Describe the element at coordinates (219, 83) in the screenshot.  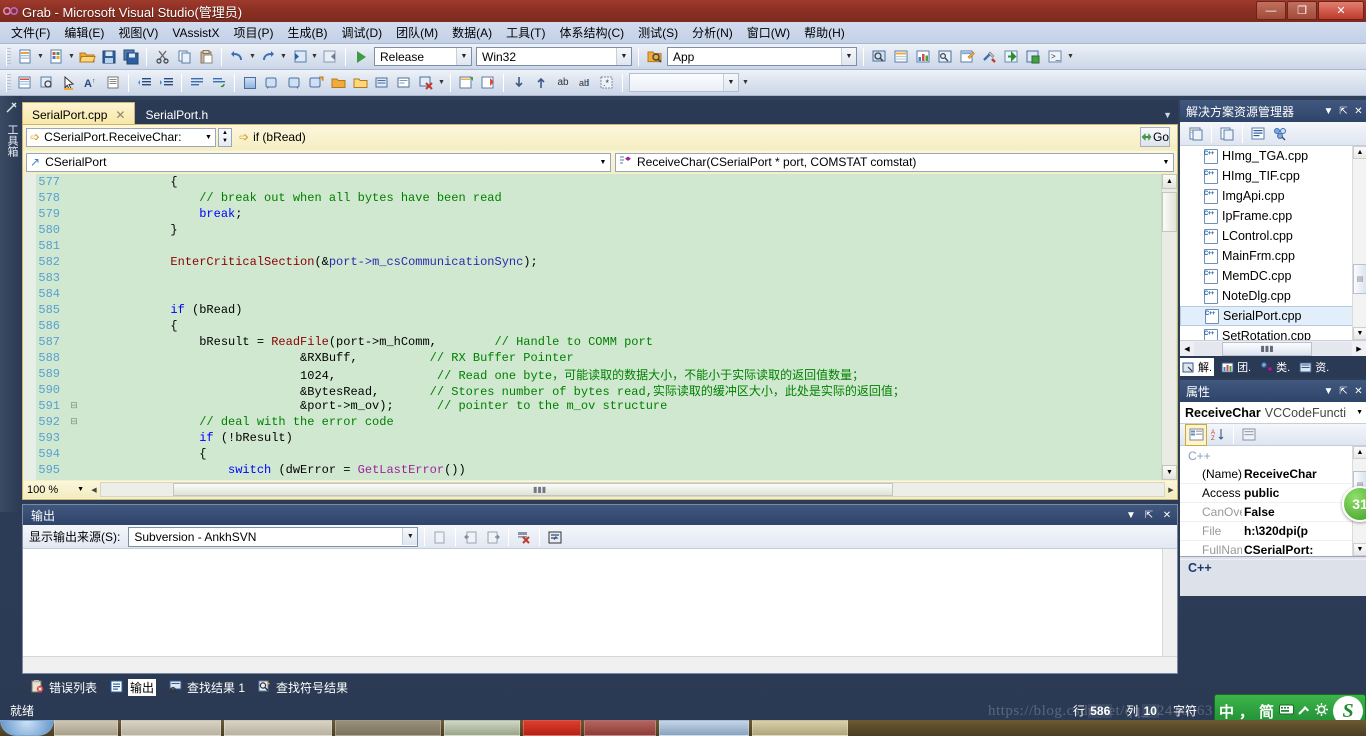
I see `uncomment-selection-icon` at that location.